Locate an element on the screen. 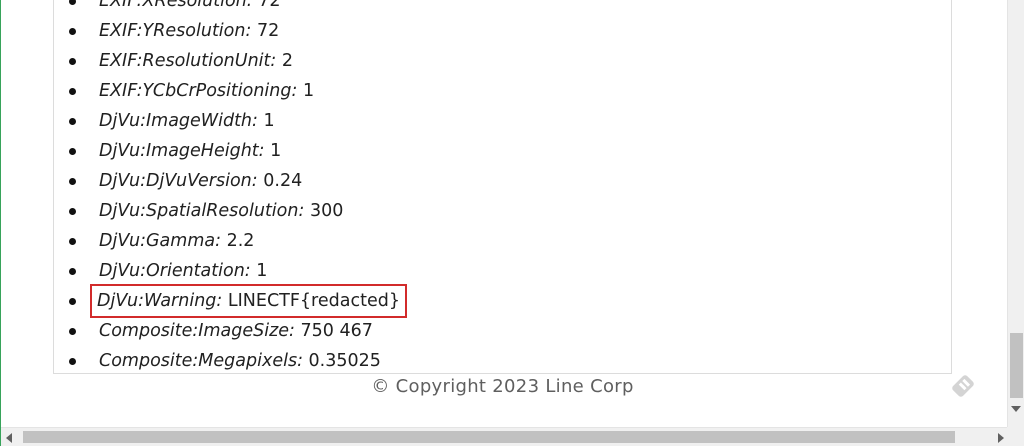 The width and height of the screenshot is (1024, 446). edit-pencil-icon is located at coordinates (963, 386).